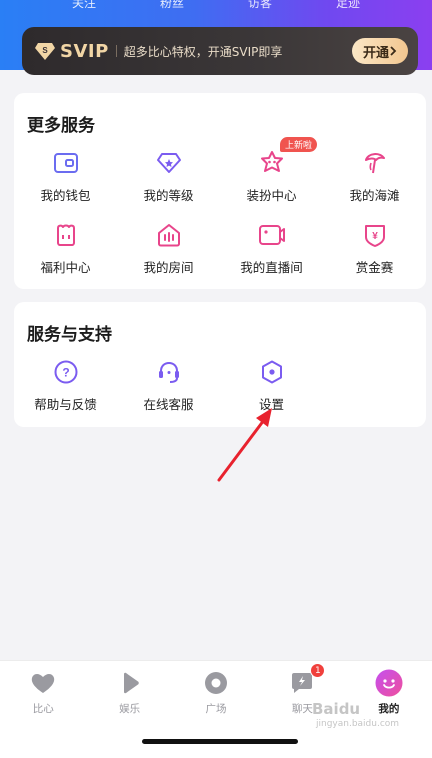  What do you see at coordinates (348, 5) in the screenshot?
I see `top-tab-footprints: 足迹` at bounding box center [348, 5].